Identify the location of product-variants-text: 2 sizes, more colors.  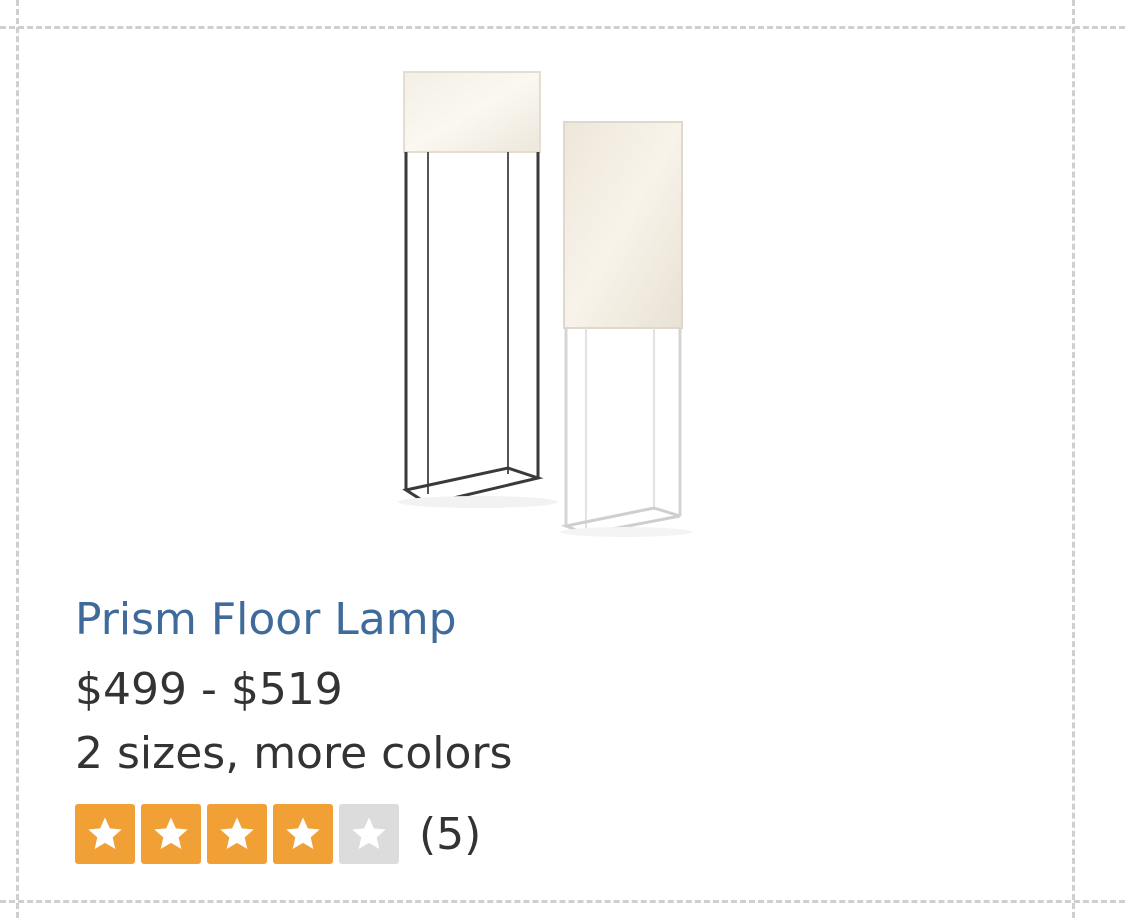
(294, 753).